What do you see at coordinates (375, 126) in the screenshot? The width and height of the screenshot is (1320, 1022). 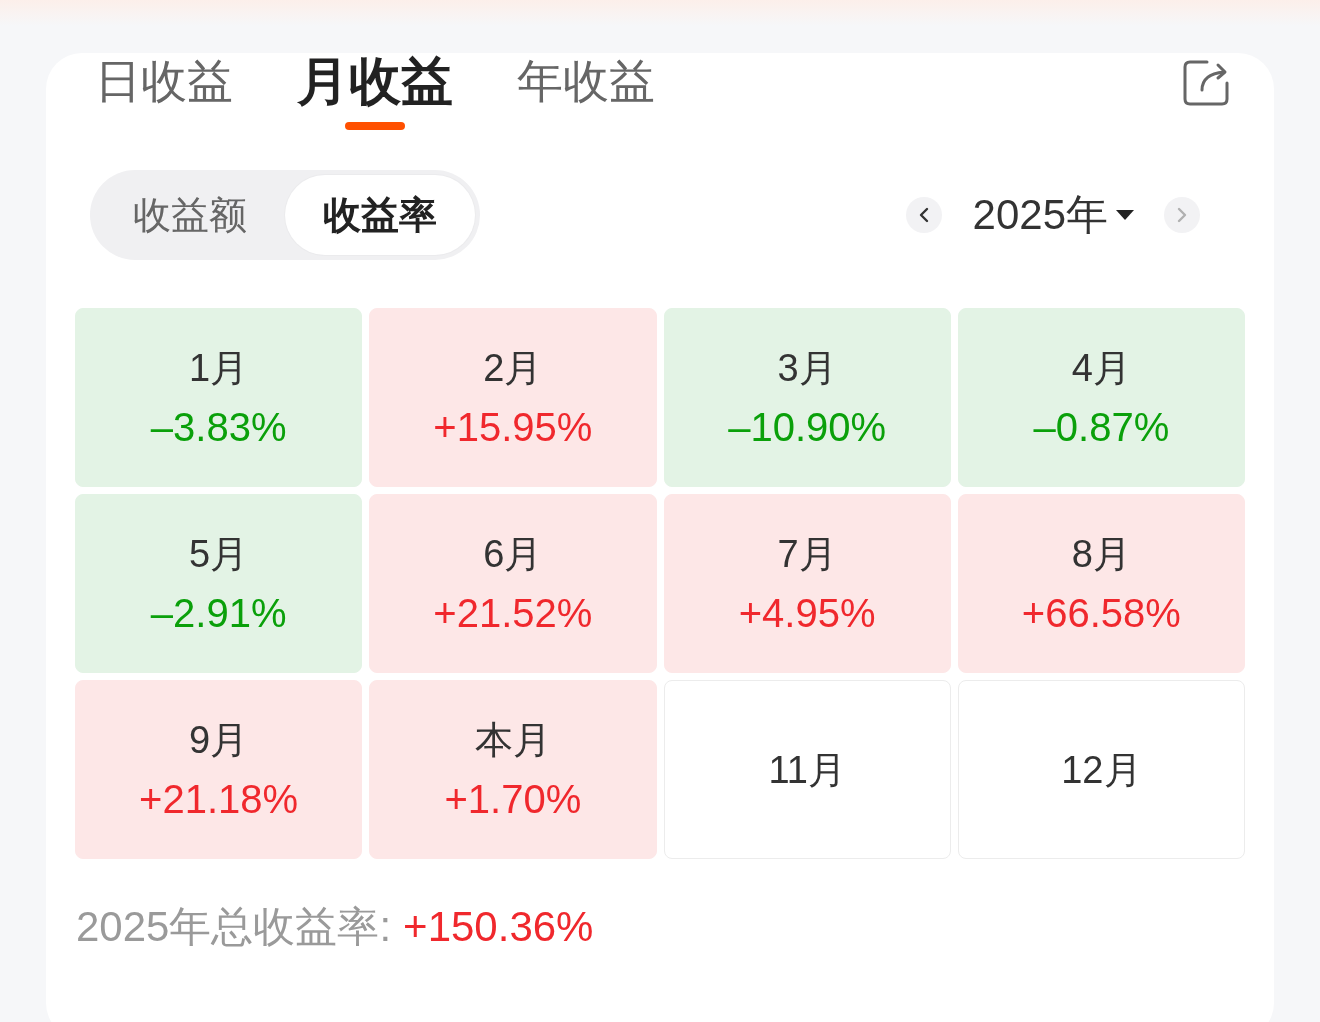 I see `selected-underline` at bounding box center [375, 126].